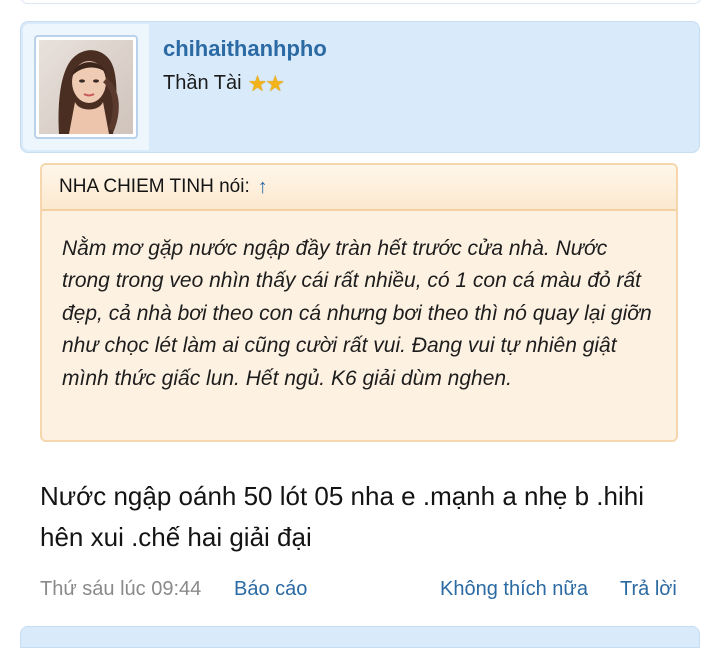 The width and height of the screenshot is (720, 648). What do you see at coordinates (359, 188) in the screenshot?
I see `quote-header: NHA CHIEM TINH nói: ↑` at bounding box center [359, 188].